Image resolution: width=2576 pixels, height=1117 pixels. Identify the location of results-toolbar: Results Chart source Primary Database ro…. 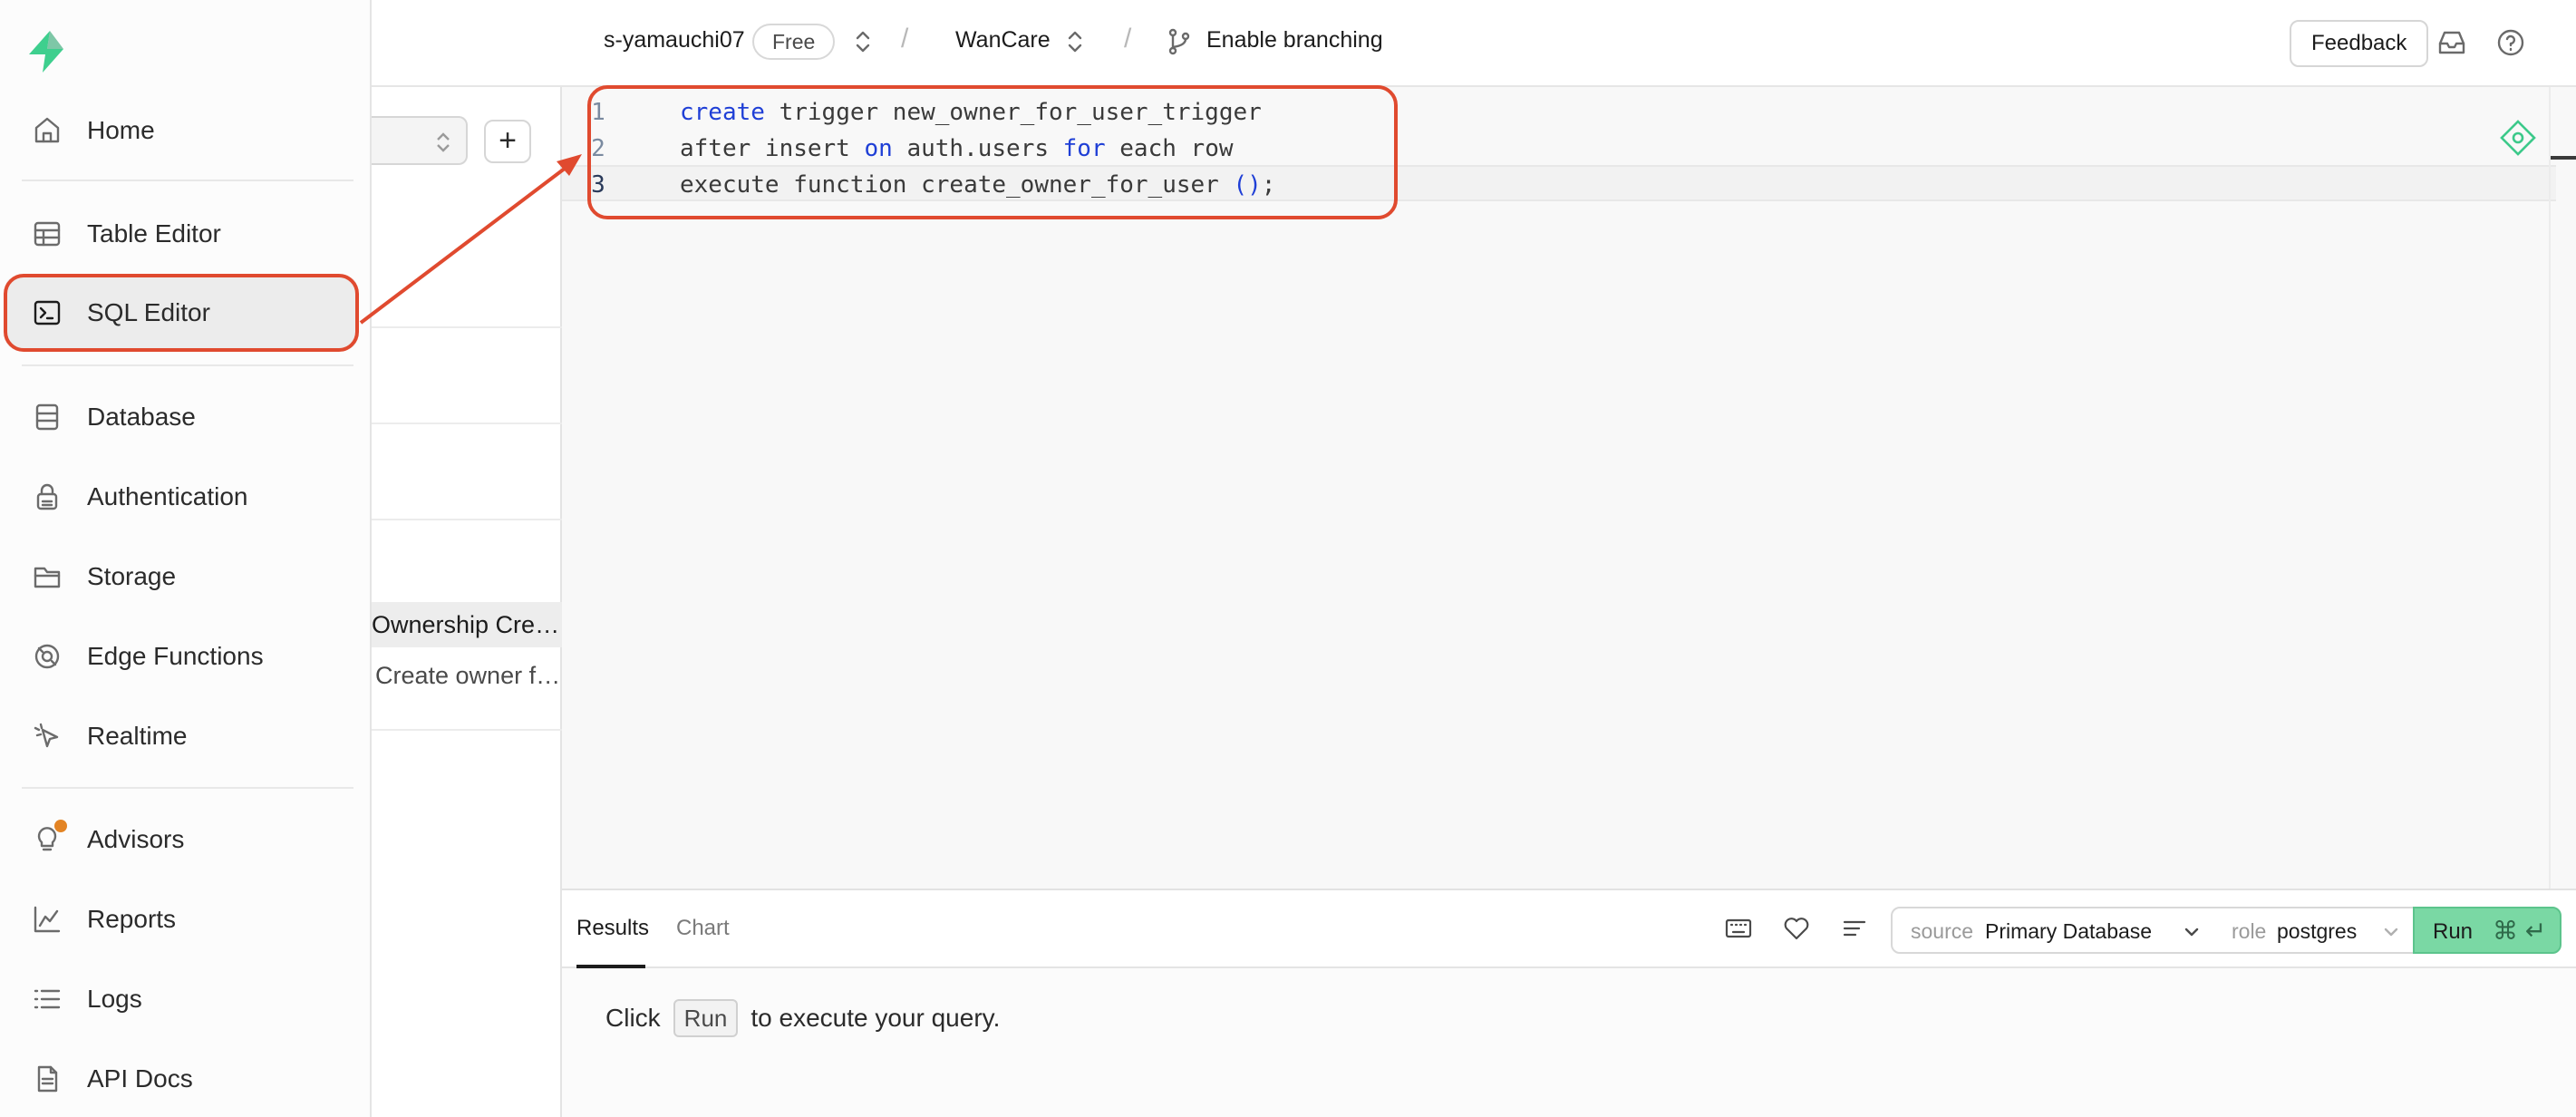
(1569, 929).